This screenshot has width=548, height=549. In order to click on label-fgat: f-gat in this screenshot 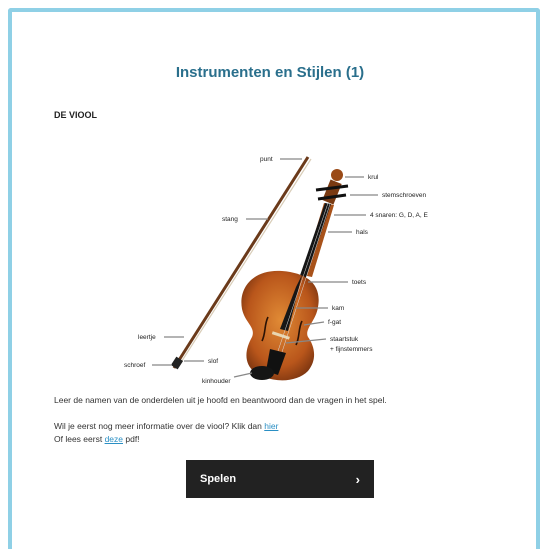, I will do `click(334, 322)`.